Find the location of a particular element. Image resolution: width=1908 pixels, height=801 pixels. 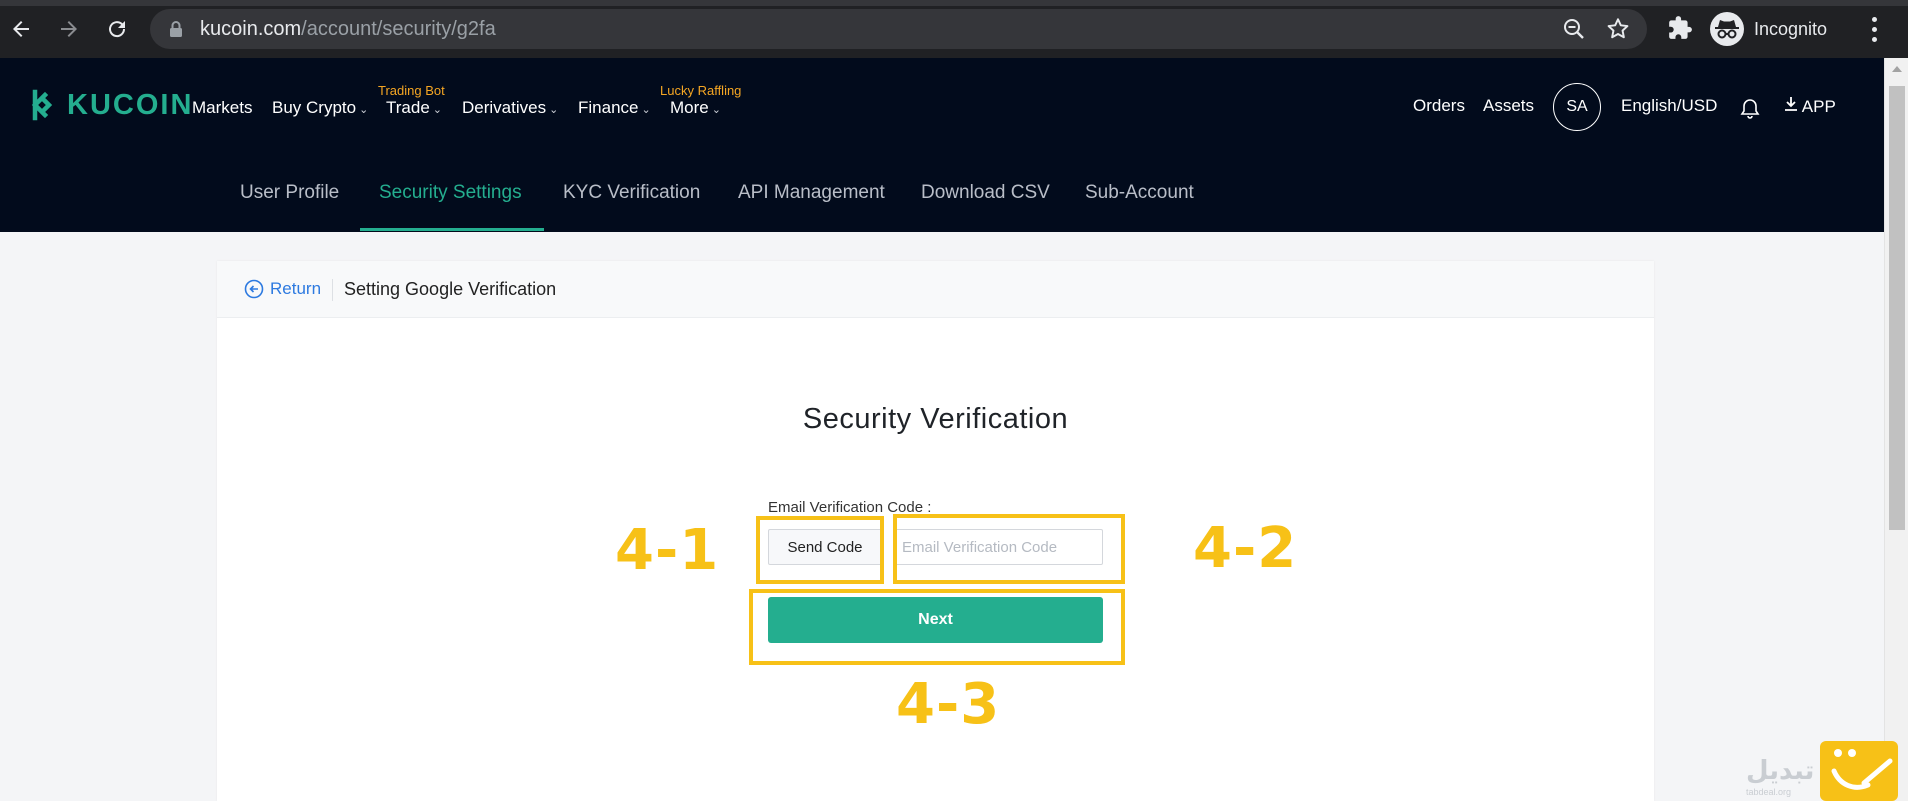

scrollbar-thumb is located at coordinates (1897, 308).